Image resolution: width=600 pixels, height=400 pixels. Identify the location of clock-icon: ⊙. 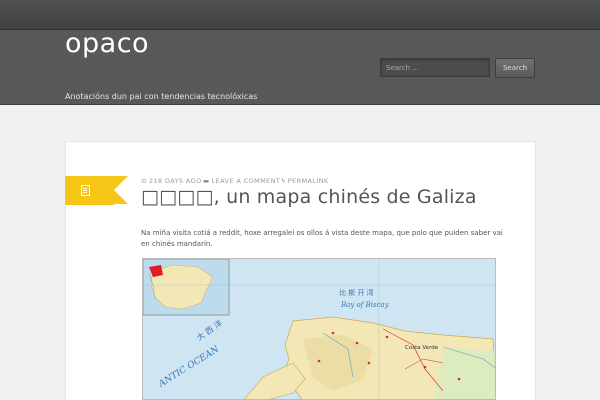
(144, 181).